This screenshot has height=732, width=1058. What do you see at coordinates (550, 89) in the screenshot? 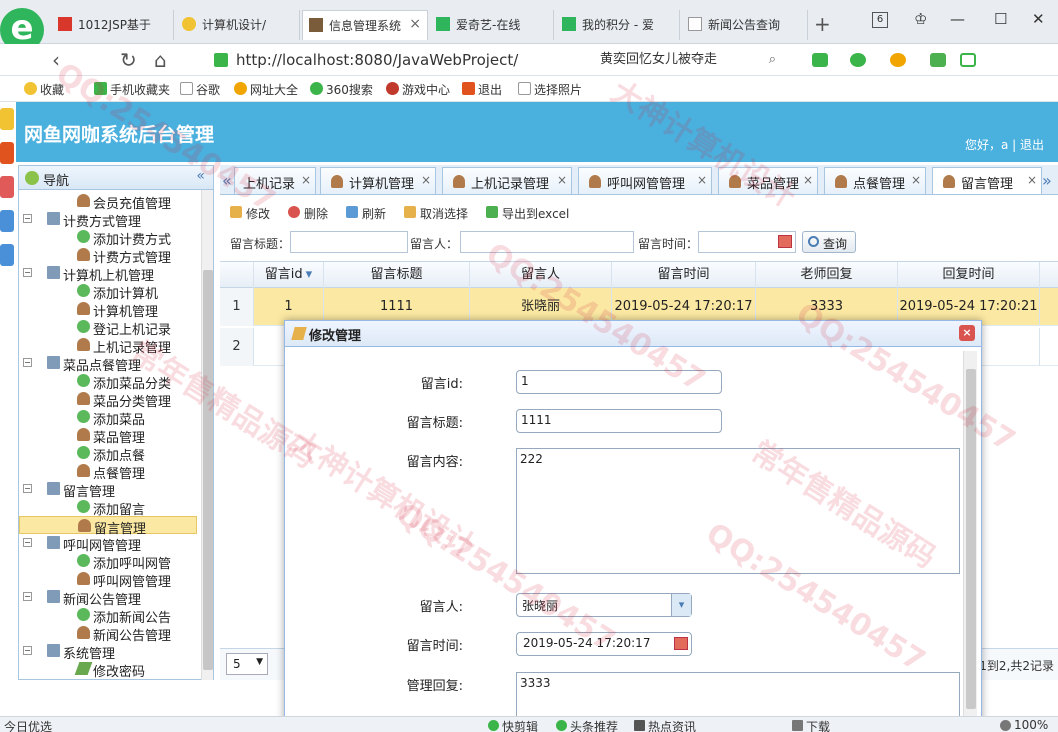
I see `favorite-item: 选择照片` at bounding box center [550, 89].